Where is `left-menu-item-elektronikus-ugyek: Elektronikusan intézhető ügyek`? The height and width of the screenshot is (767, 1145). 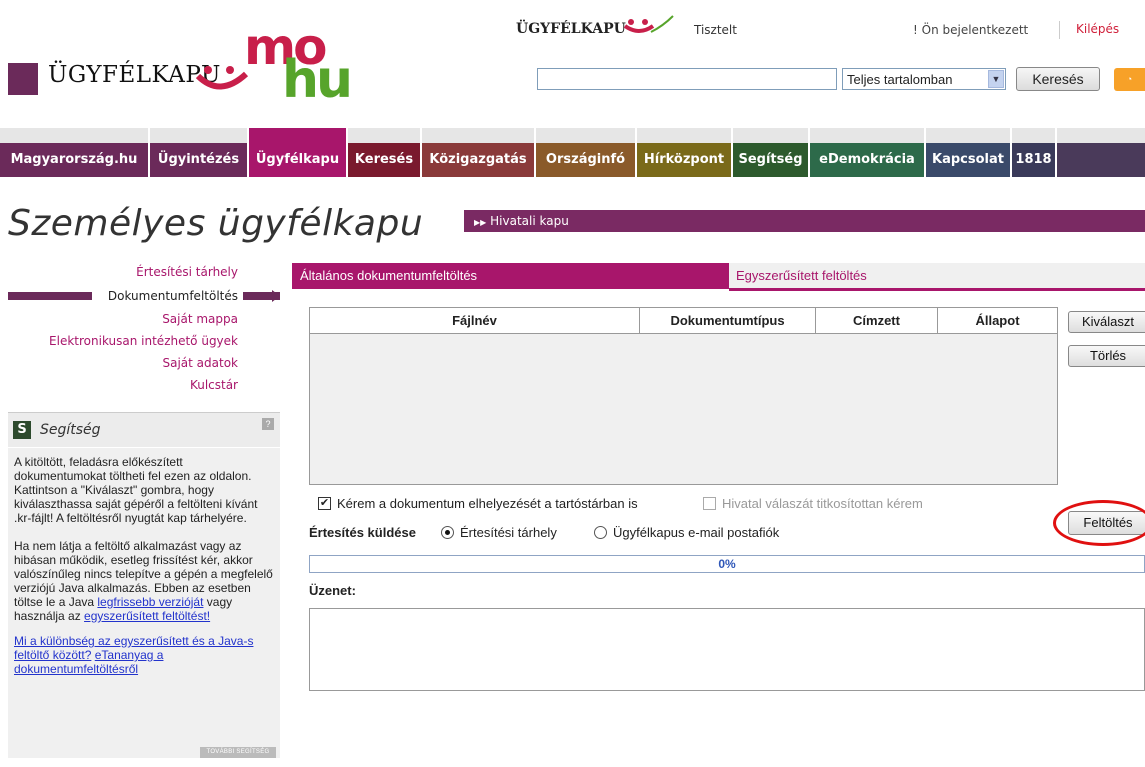
left-menu-item-elektronikus-ugyek: Elektronikusan intézhető ügyek is located at coordinates (143, 341).